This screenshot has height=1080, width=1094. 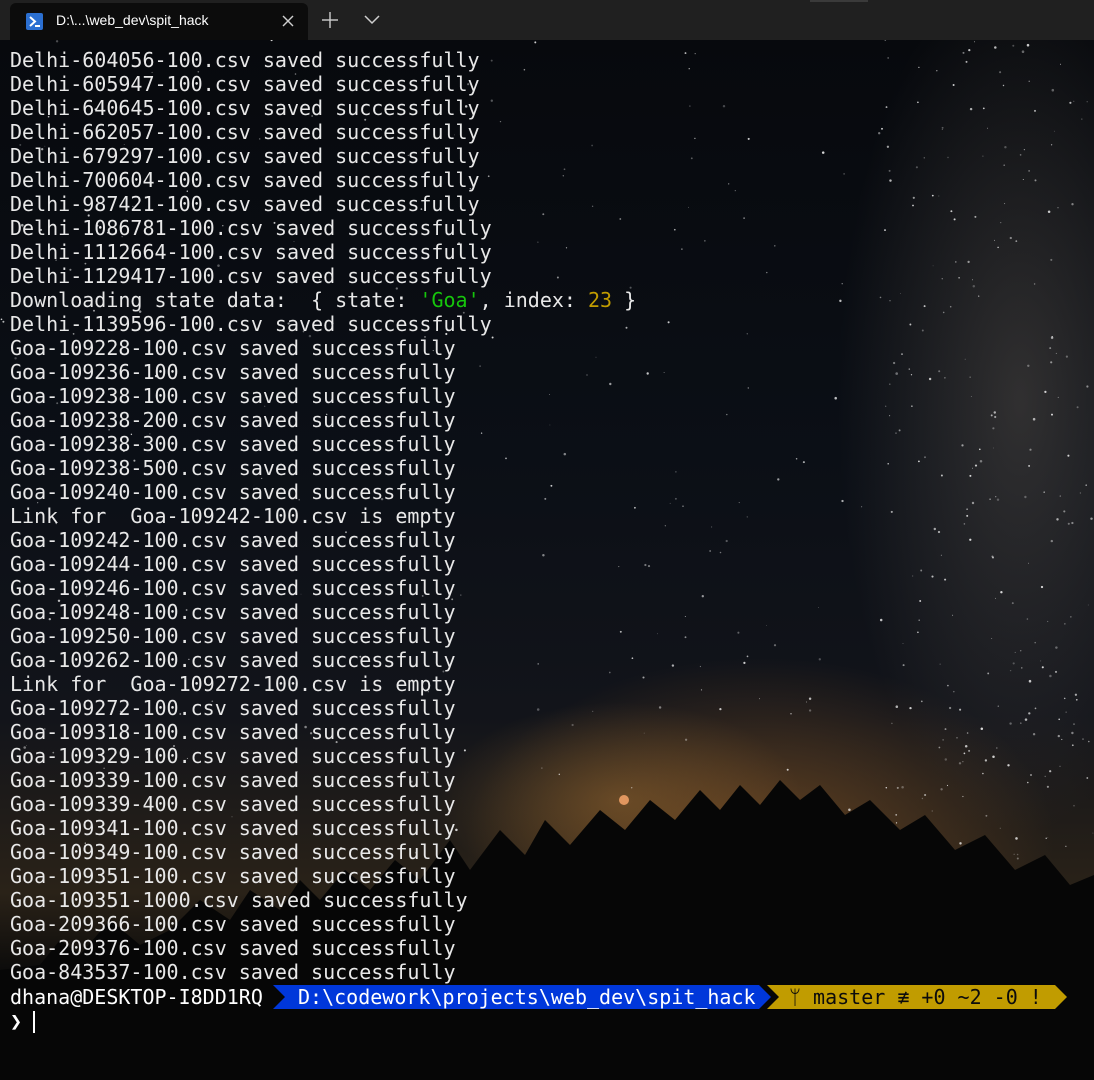 What do you see at coordinates (233, 540) in the screenshot?
I see `output-line: Goa-109242-100.csv saved successfully` at bounding box center [233, 540].